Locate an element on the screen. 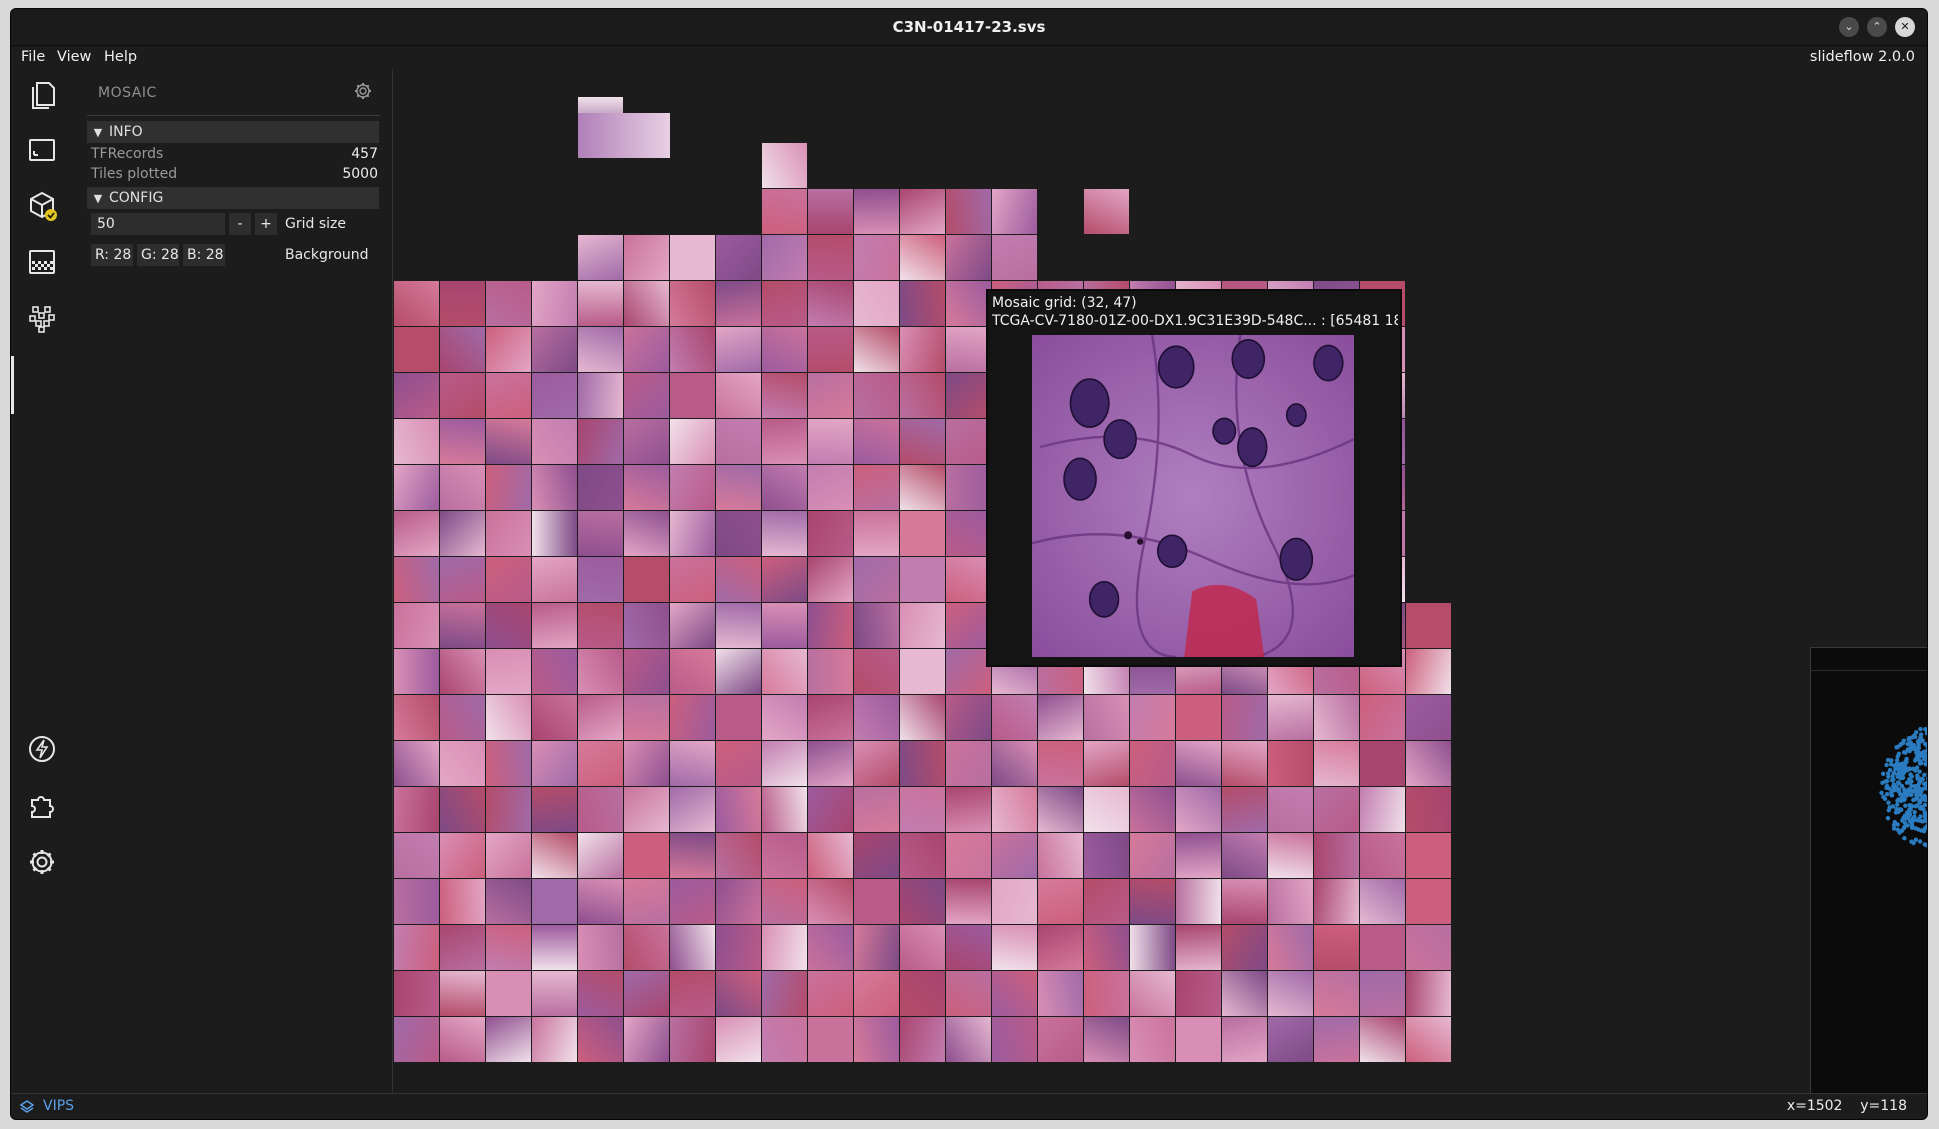 The width and height of the screenshot is (1939, 1129). model-icon is located at coordinates (42, 206).